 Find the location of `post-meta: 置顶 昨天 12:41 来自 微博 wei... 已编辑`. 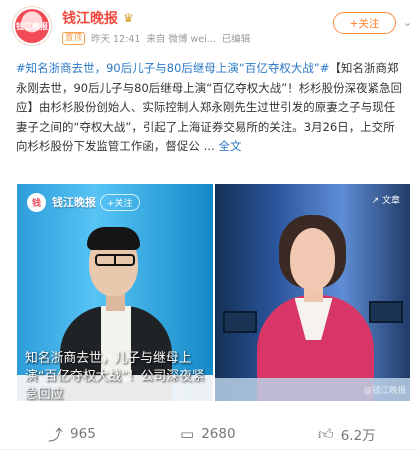

post-meta: 置顶 昨天 12:41 来自 微博 wei... 已编辑 is located at coordinates (156, 38).